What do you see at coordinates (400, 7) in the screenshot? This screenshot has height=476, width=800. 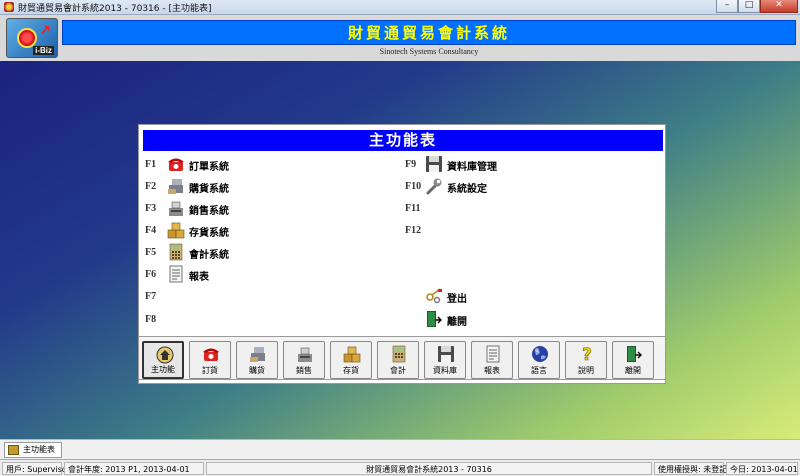 I see `window-titlebar: 財貿通貿易會計系統2013 - 70316 - [主功能表] – □ ✕` at bounding box center [400, 7].